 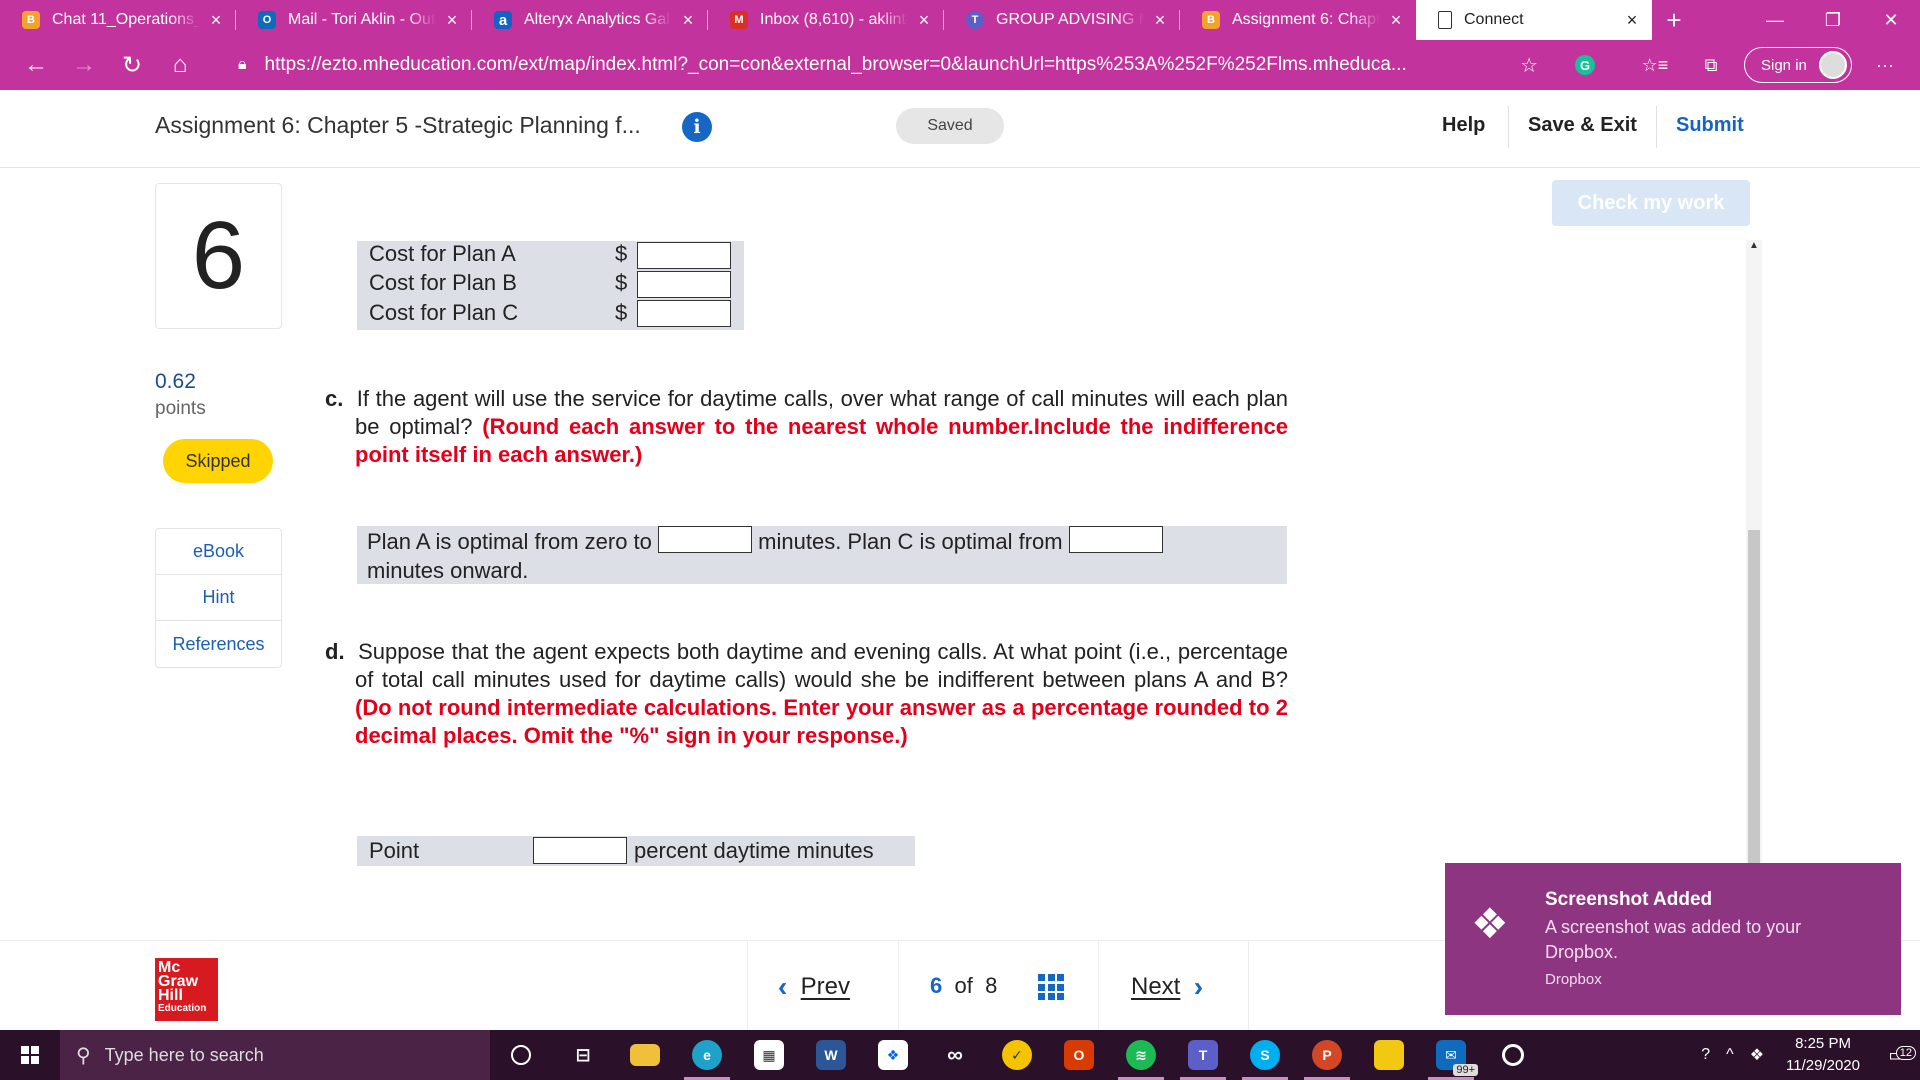 I want to click on range-text-2: minutes. Plan C is optimal from, so click(x=910, y=541).